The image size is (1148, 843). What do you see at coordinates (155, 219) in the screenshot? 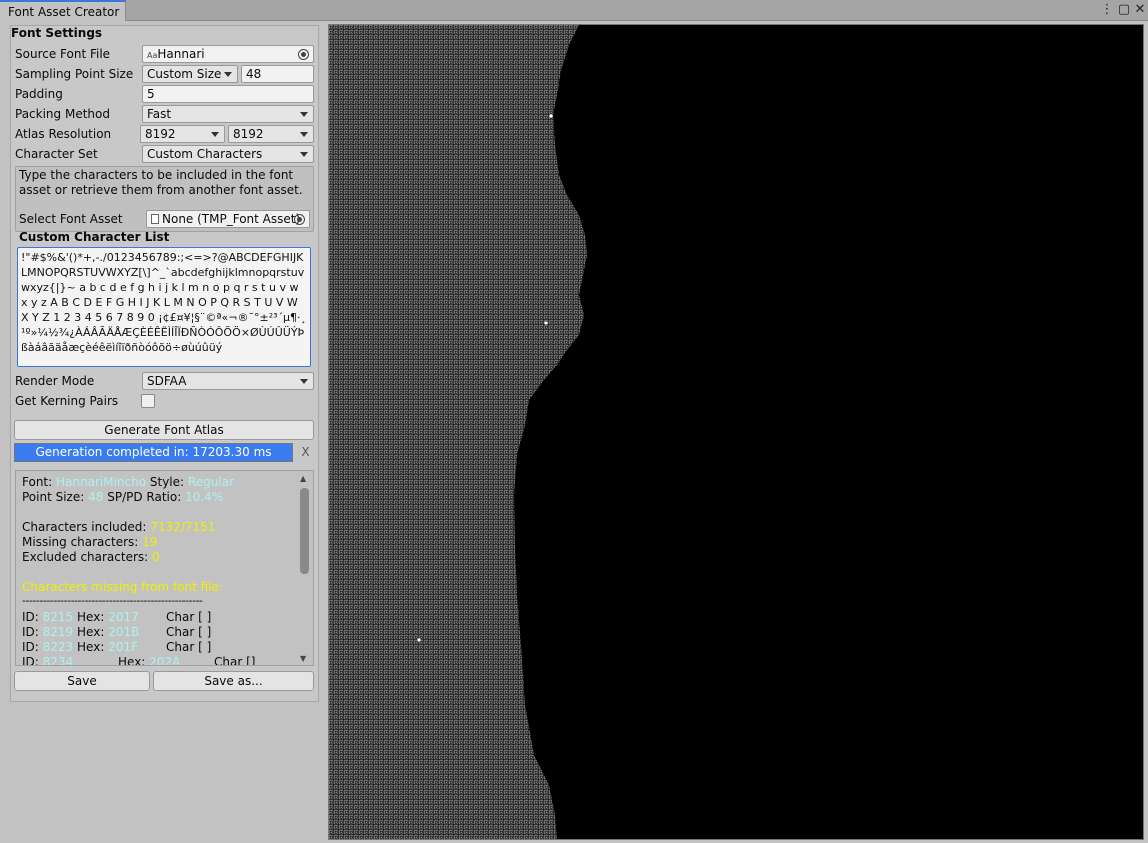
I see `document-icon` at bounding box center [155, 219].